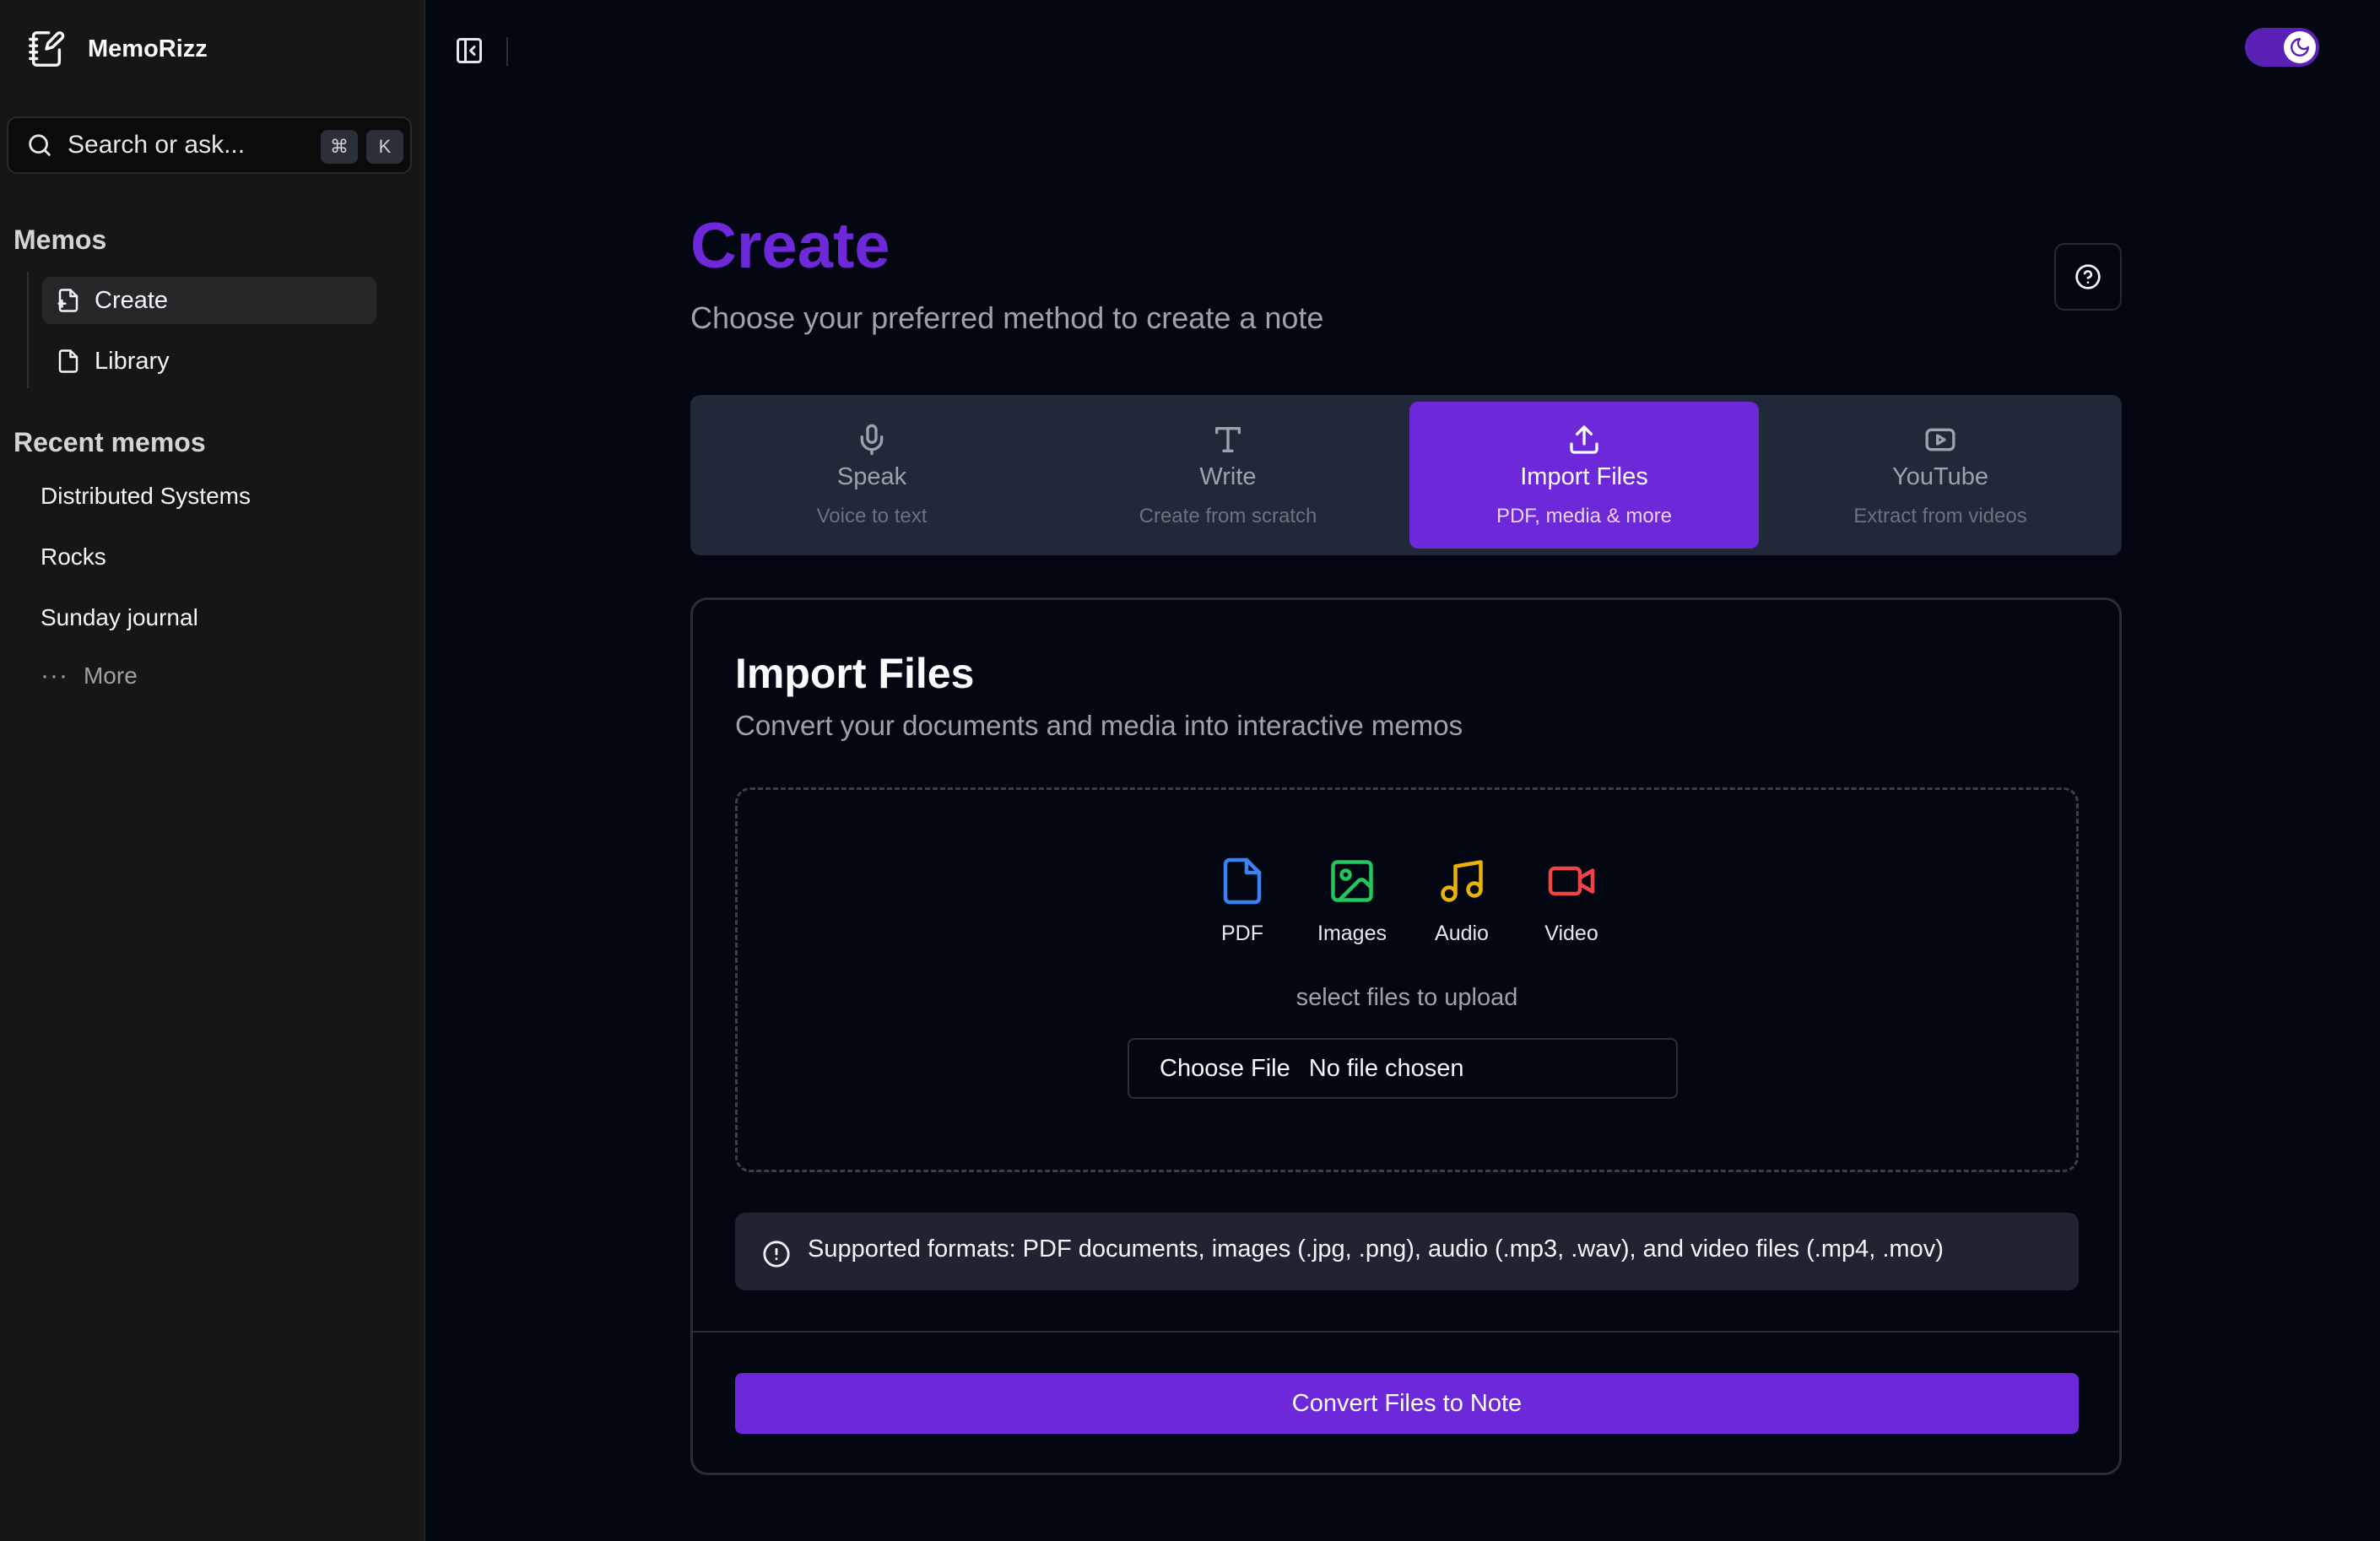 The height and width of the screenshot is (1541, 2380). What do you see at coordinates (1352, 933) in the screenshot?
I see `file-type-label: Images` at bounding box center [1352, 933].